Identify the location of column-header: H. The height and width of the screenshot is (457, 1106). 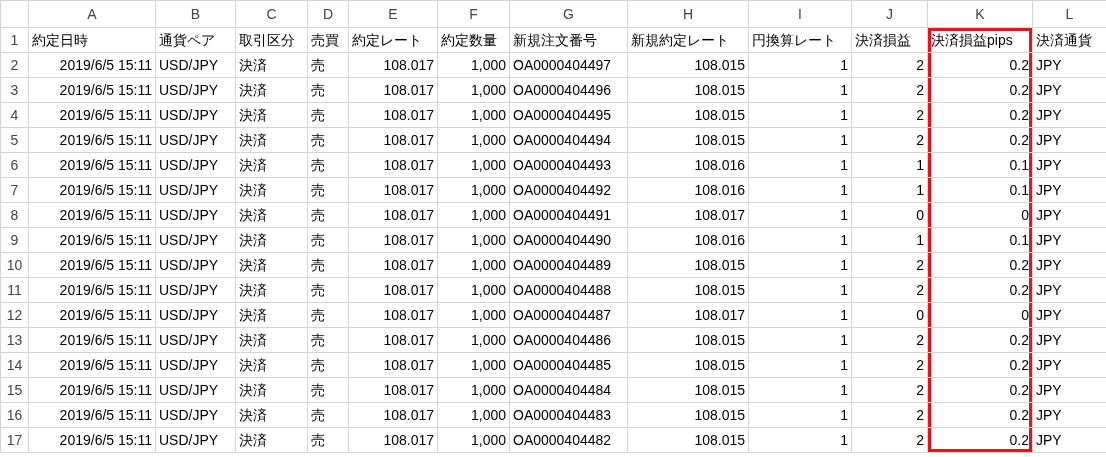
(688, 14).